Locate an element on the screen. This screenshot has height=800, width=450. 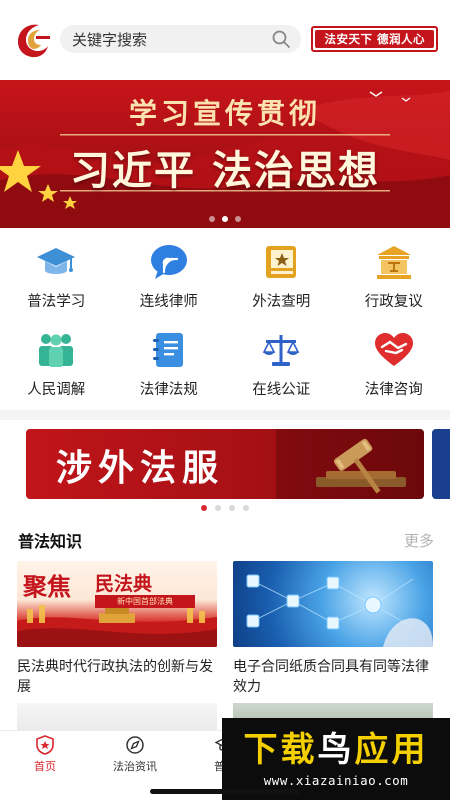
home-shield-icon is located at coordinates (45, 745).